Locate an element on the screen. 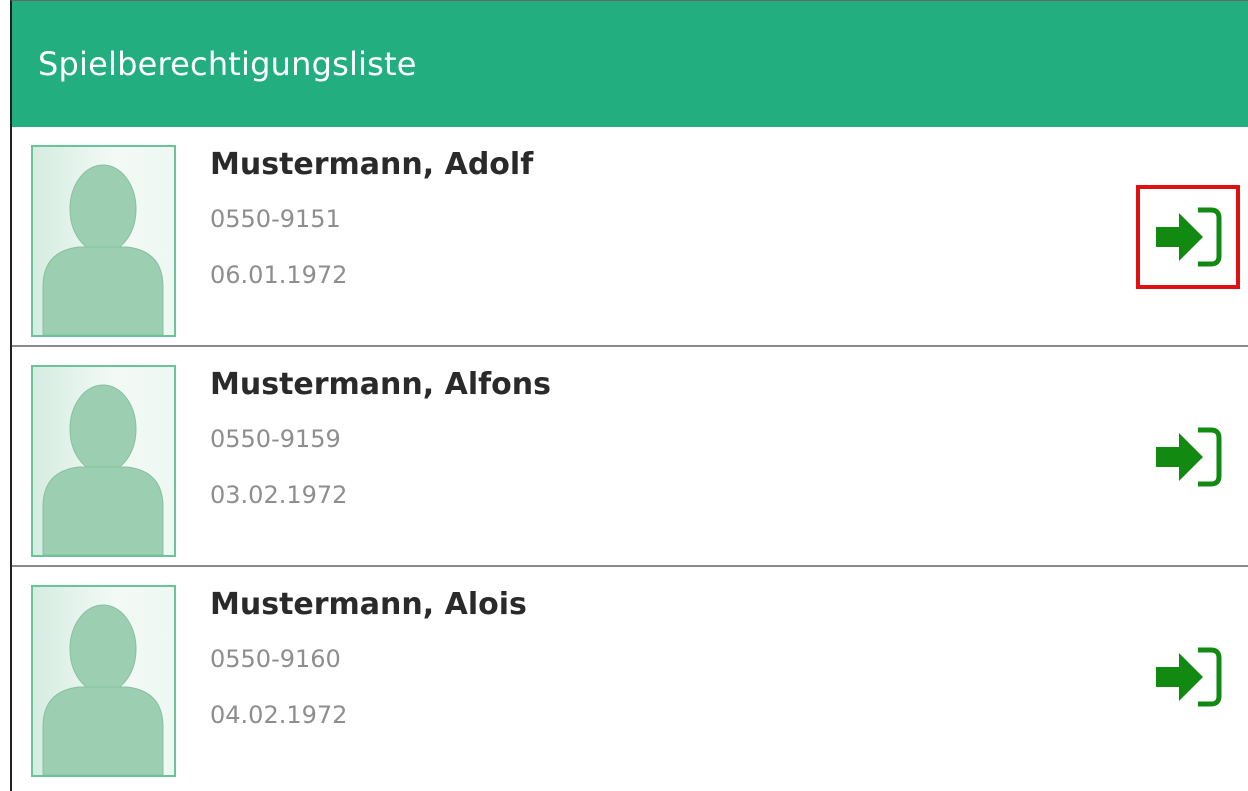  player-name: Mustermann, Alfons is located at coordinates (380, 384).